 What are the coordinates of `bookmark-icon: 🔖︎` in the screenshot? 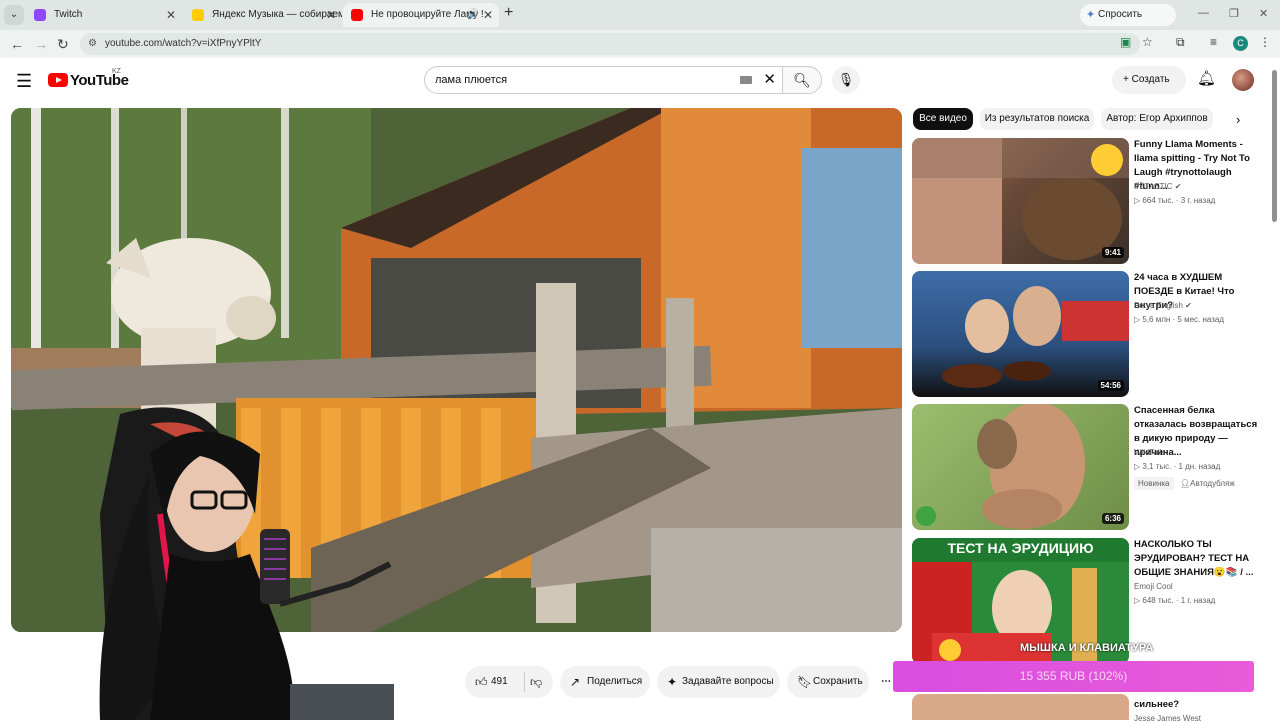 It's located at (805, 682).